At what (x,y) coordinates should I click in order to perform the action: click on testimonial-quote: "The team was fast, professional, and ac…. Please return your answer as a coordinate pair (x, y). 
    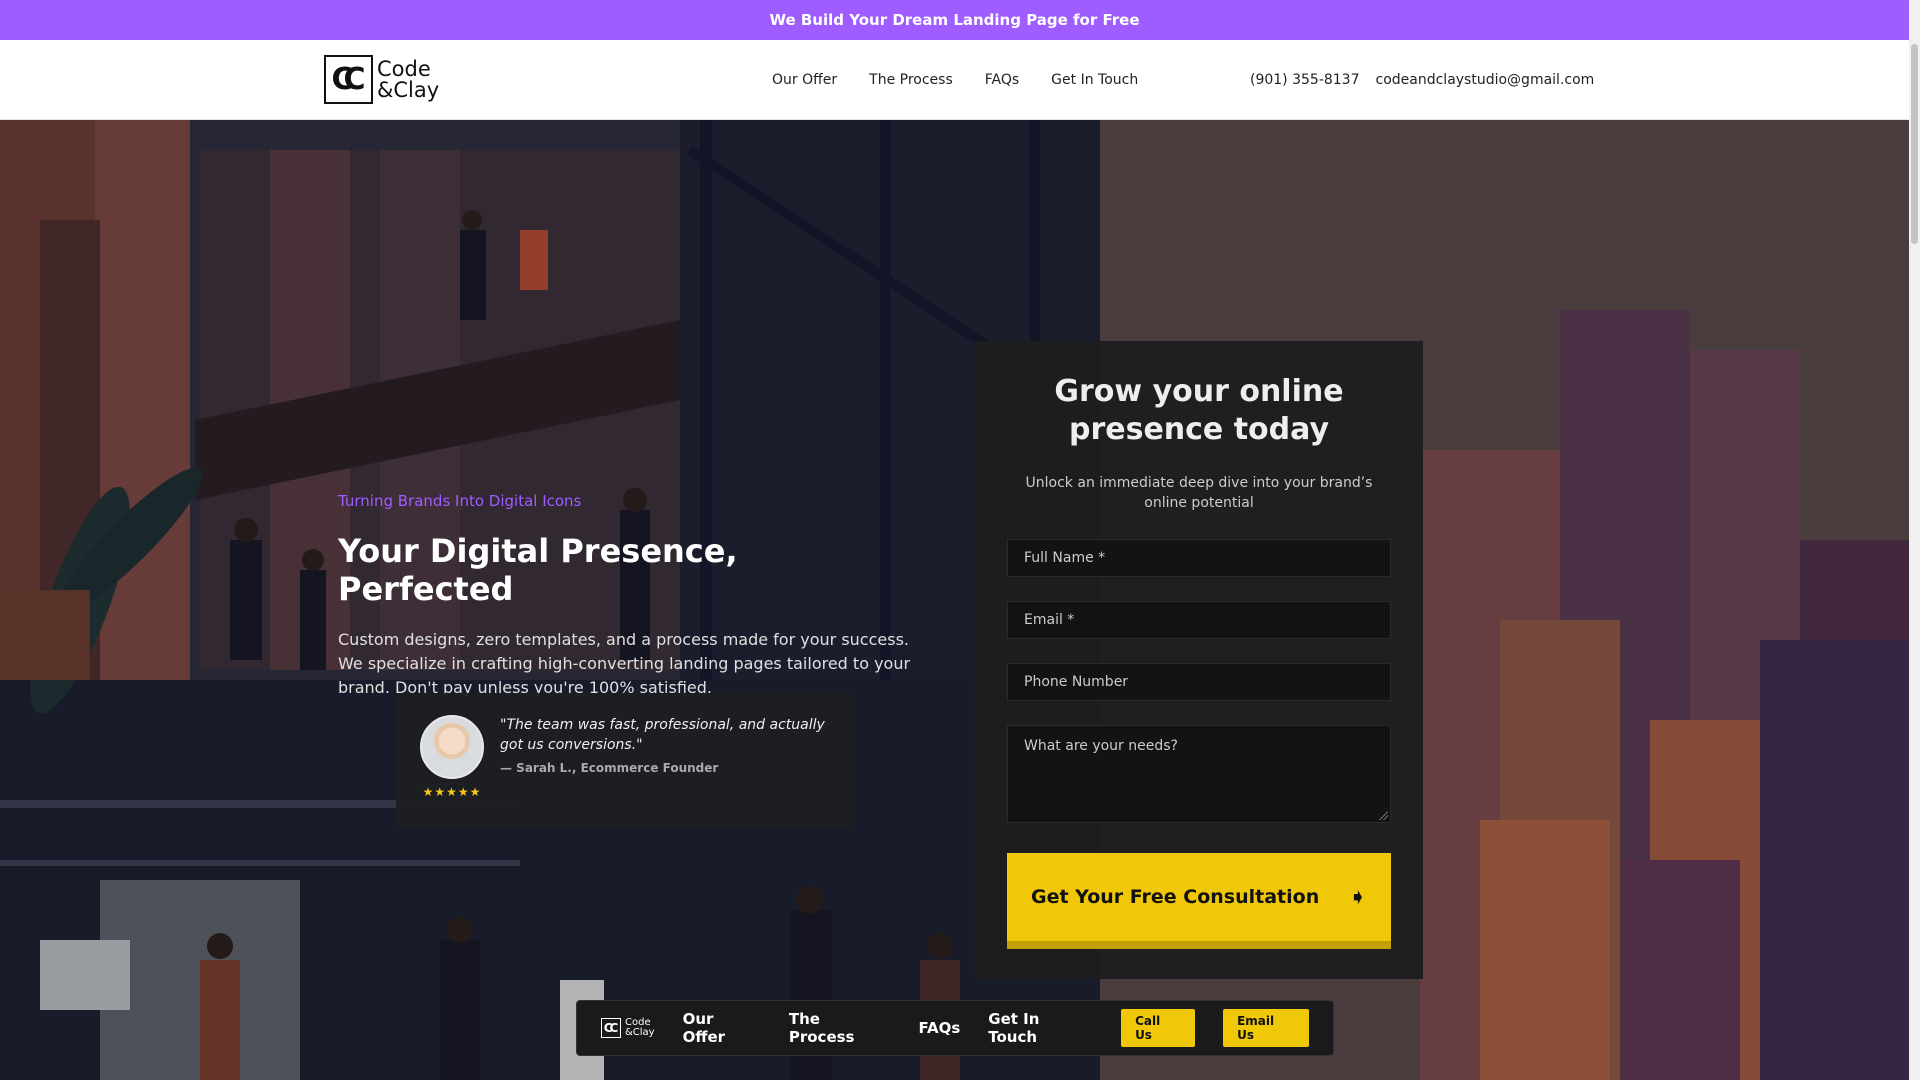
    Looking at the image, I should click on (662, 735).